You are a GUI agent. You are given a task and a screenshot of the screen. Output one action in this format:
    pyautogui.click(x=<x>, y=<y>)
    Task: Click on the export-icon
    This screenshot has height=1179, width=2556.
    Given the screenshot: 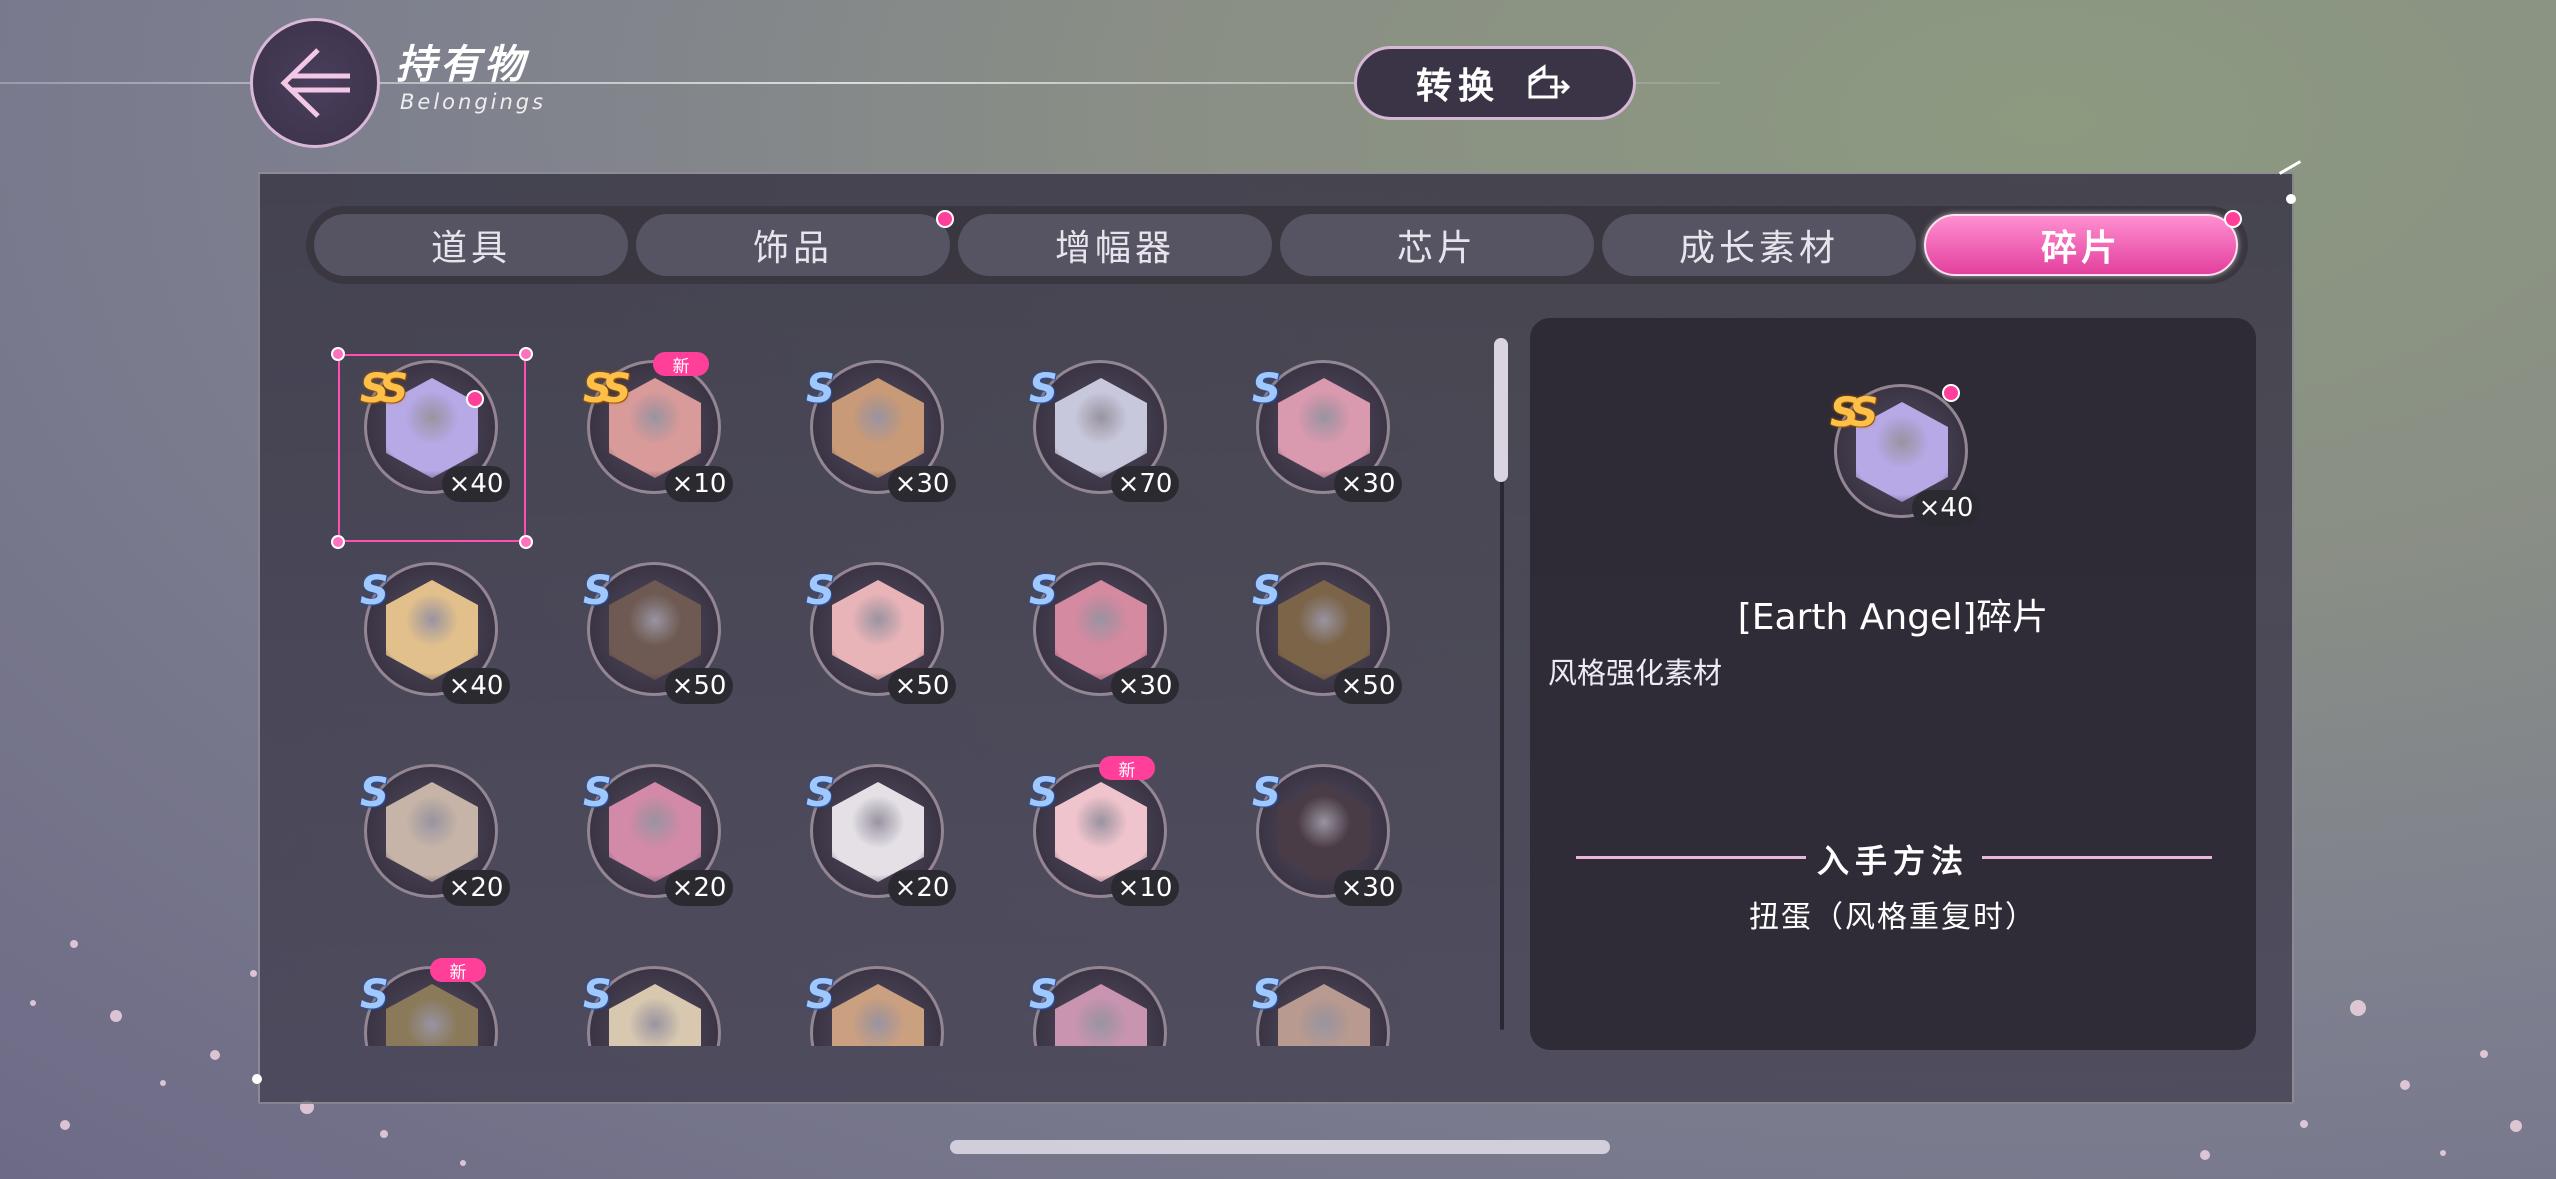 What is the action you would take?
    pyautogui.click(x=1549, y=81)
    